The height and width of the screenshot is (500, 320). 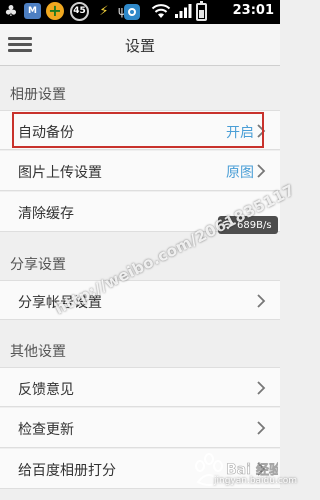 I want to click on clock: 23:01, so click(x=253, y=10).